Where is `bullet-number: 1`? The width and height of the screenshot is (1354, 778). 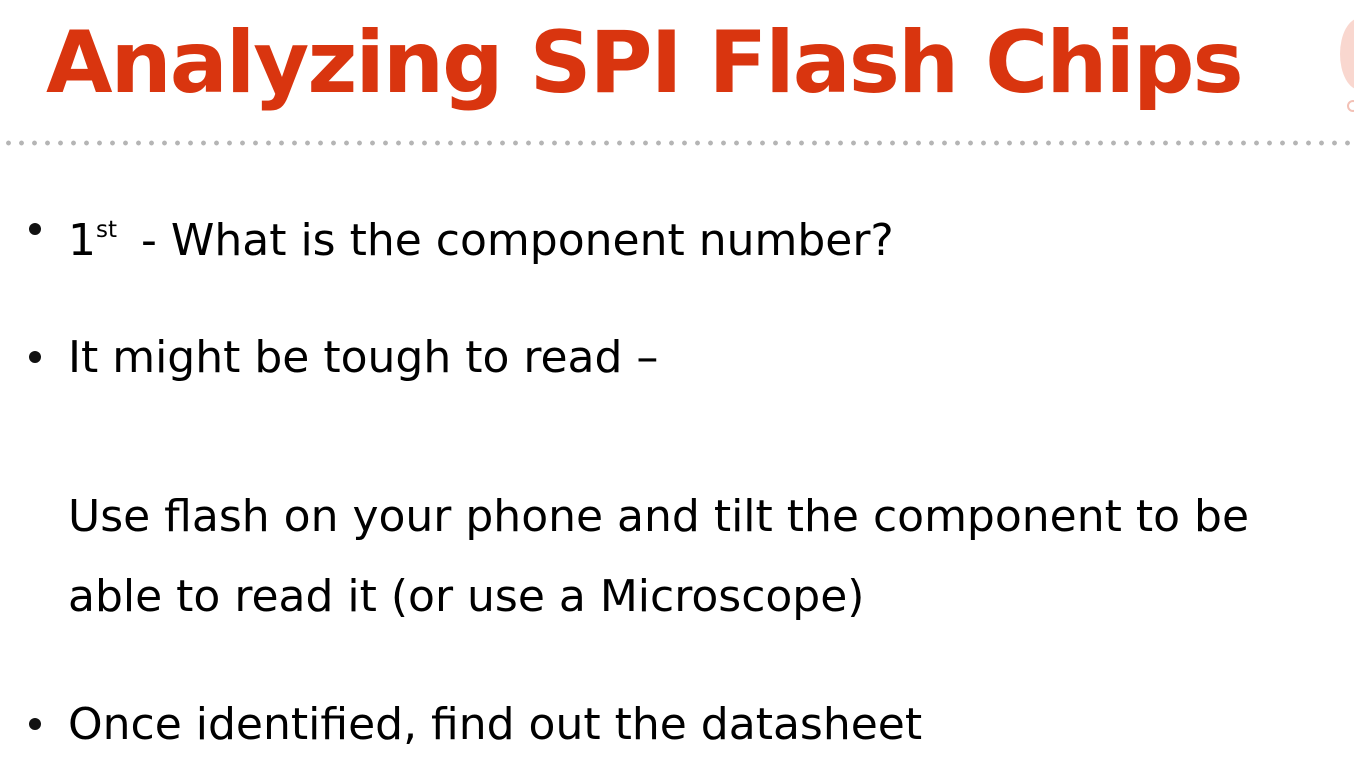 bullet-number: 1 is located at coordinates (82, 240).